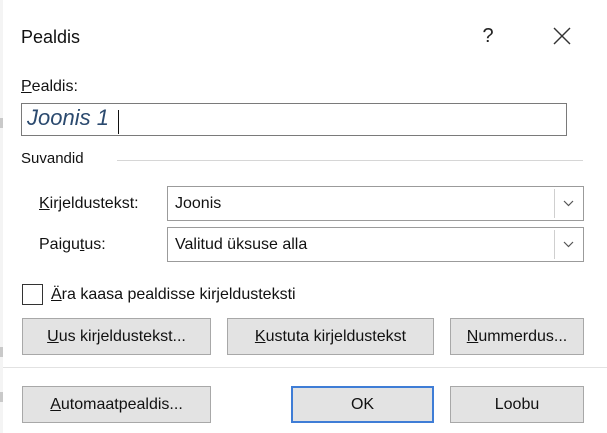  What do you see at coordinates (294, 119) in the screenshot?
I see `caption-input: Joonis 1` at bounding box center [294, 119].